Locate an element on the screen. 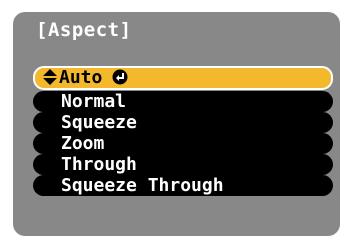  option-zoom: Zoom is located at coordinates (183, 143).